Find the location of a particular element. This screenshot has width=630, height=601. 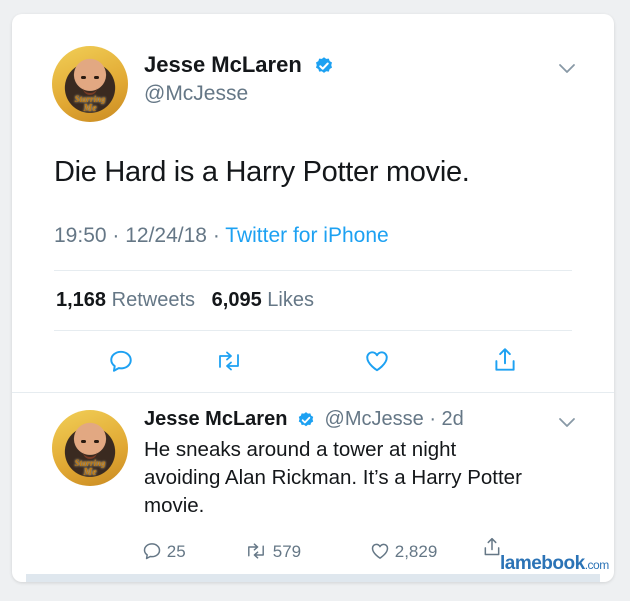

author-avatar: Starring Me is located at coordinates (90, 84).